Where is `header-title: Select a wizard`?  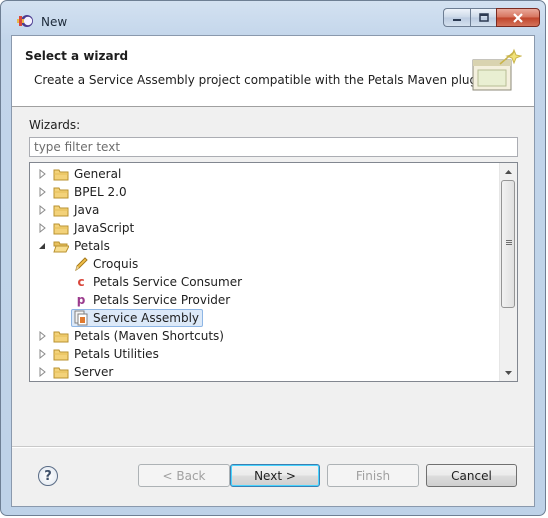
header-title: Select a wizard is located at coordinates (77, 56).